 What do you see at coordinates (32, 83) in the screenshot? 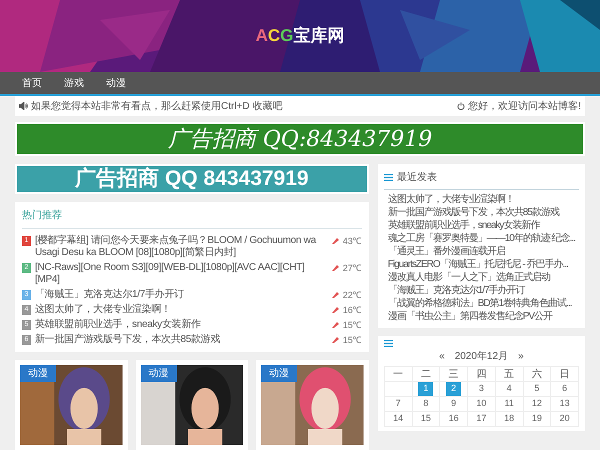
I see `nav-link: 首页` at bounding box center [32, 83].